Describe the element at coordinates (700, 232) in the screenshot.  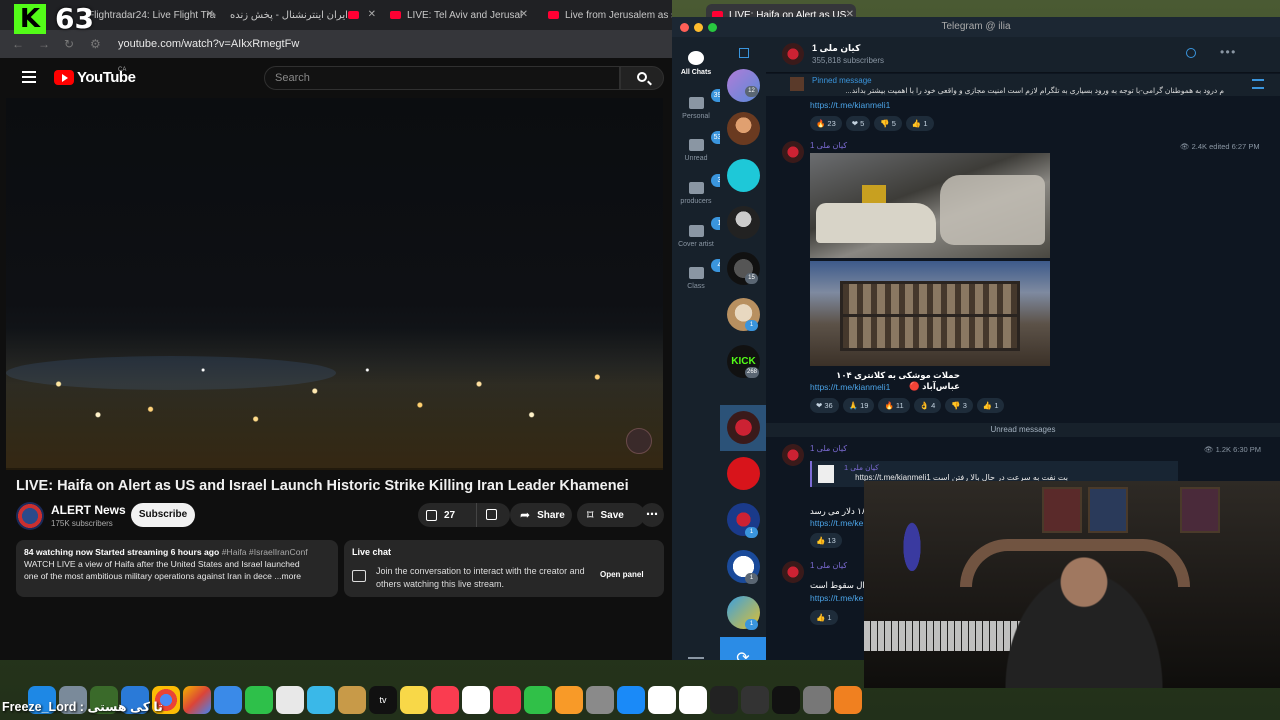
I see `folder-cover-artist: 1 Cover artist` at that location.